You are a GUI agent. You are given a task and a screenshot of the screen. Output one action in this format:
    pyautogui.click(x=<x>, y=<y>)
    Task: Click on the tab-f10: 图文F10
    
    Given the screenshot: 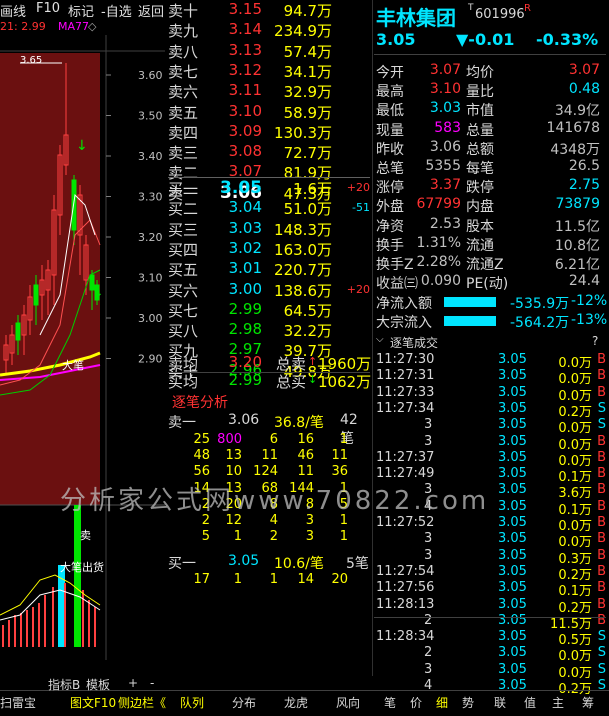 What is the action you would take?
    pyautogui.click(x=93, y=702)
    